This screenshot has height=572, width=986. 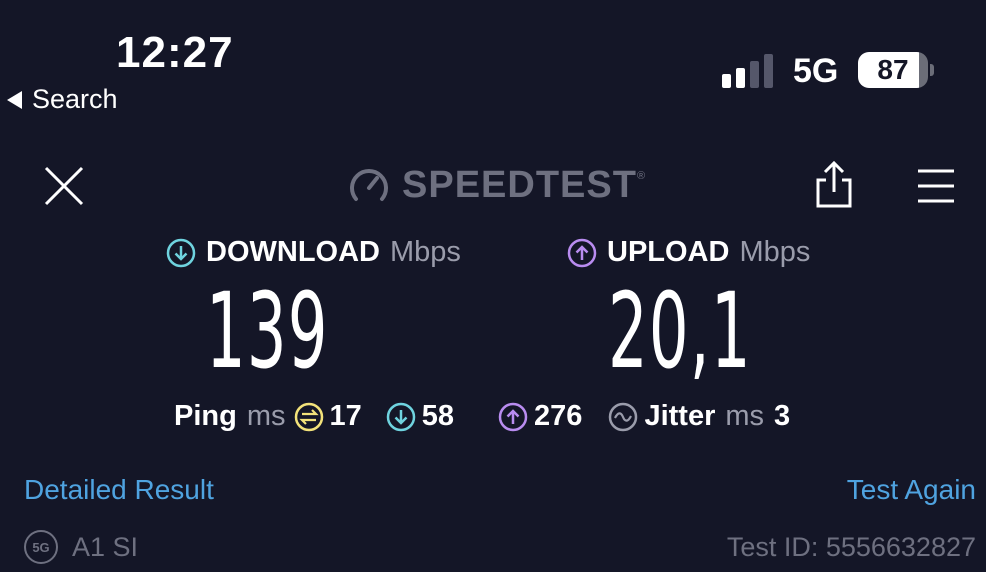 I want to click on logo-text: SPEEDTEST, so click(x=519, y=185).